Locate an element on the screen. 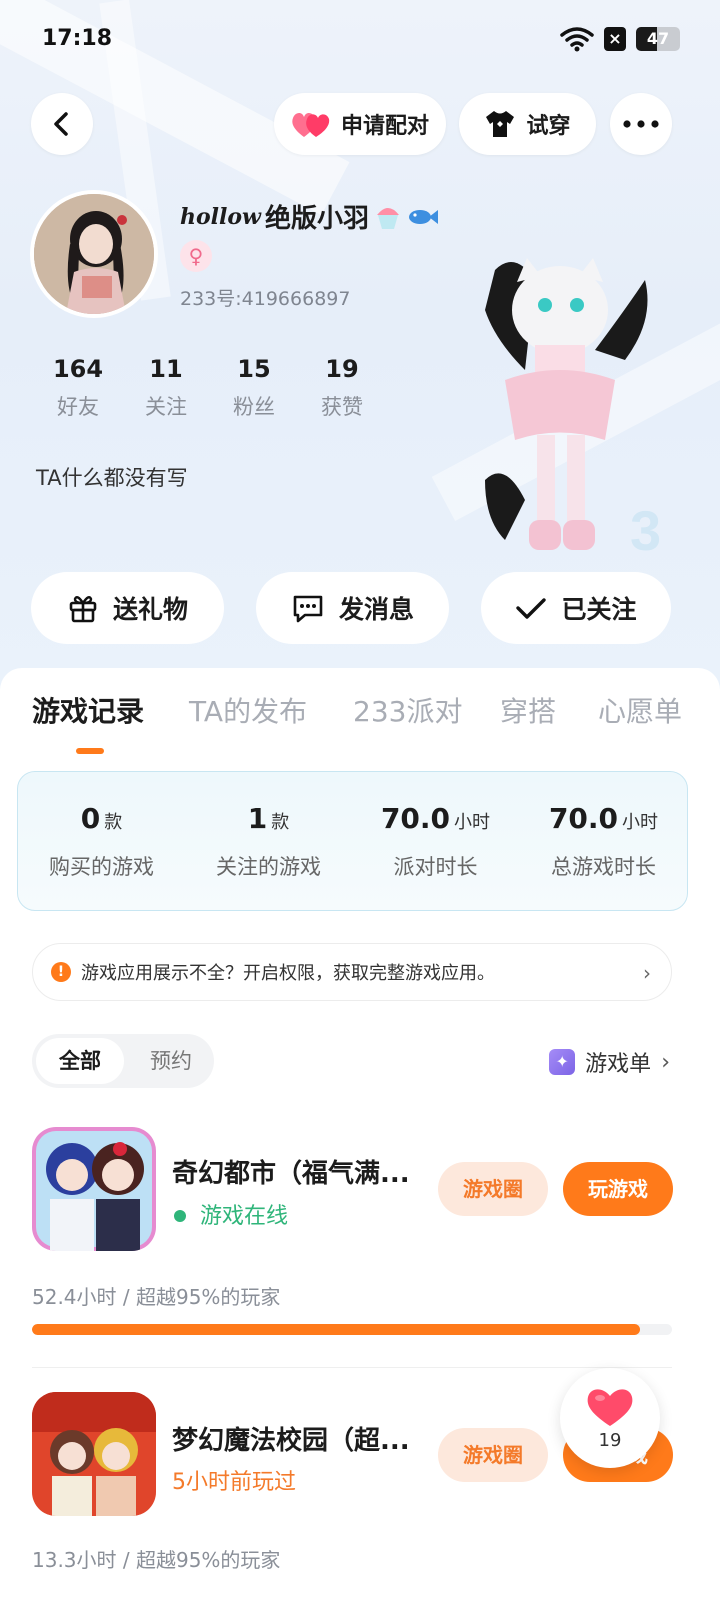  permission-notice: ! 游戏应用展示不全？开启权限，获取完整游戏应用。 › is located at coordinates (352, 972).